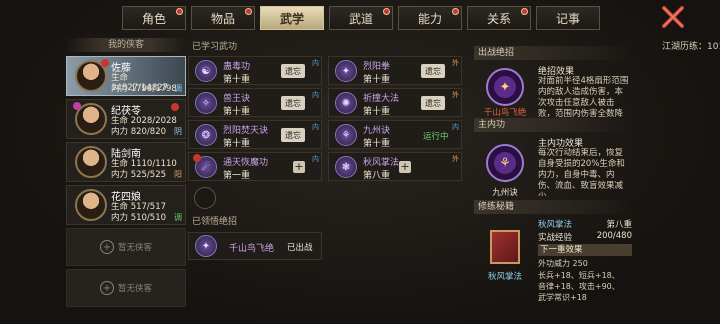  I want to click on tab-character: 角色, so click(154, 18).